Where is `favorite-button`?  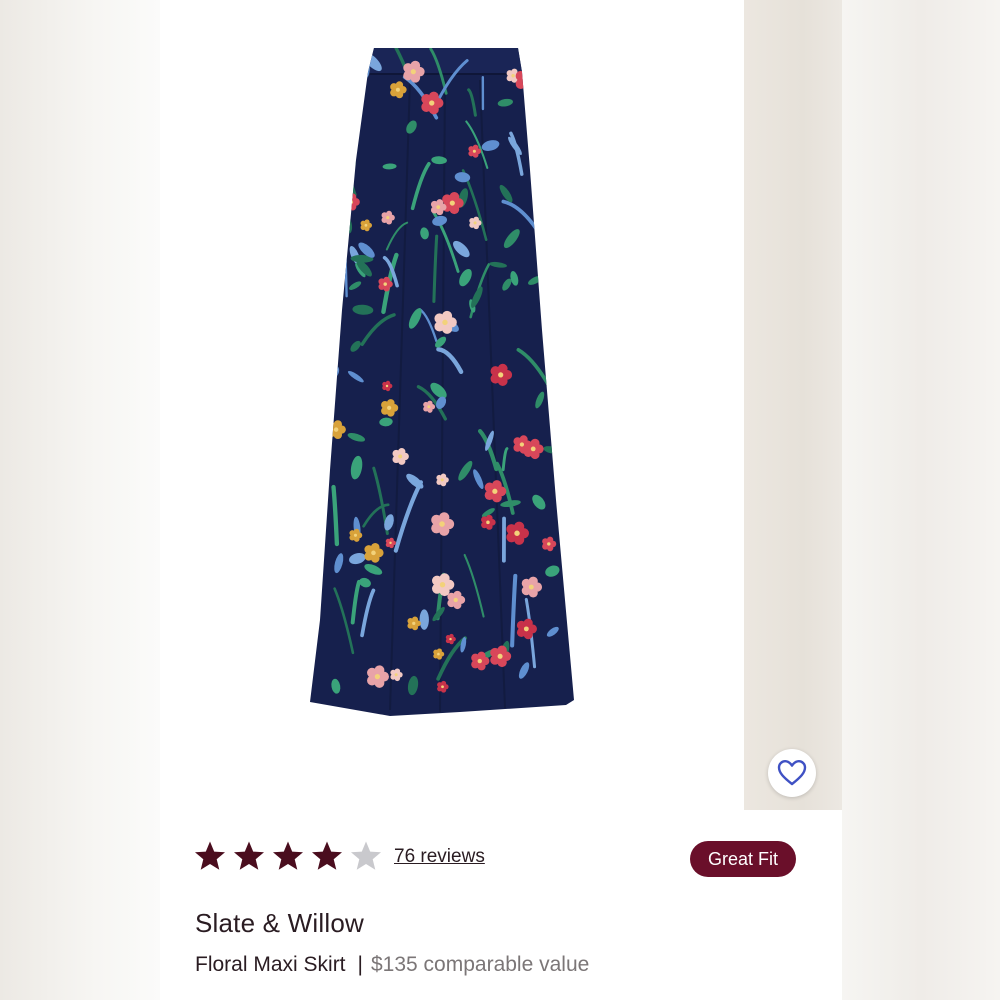
favorite-button is located at coordinates (792, 773).